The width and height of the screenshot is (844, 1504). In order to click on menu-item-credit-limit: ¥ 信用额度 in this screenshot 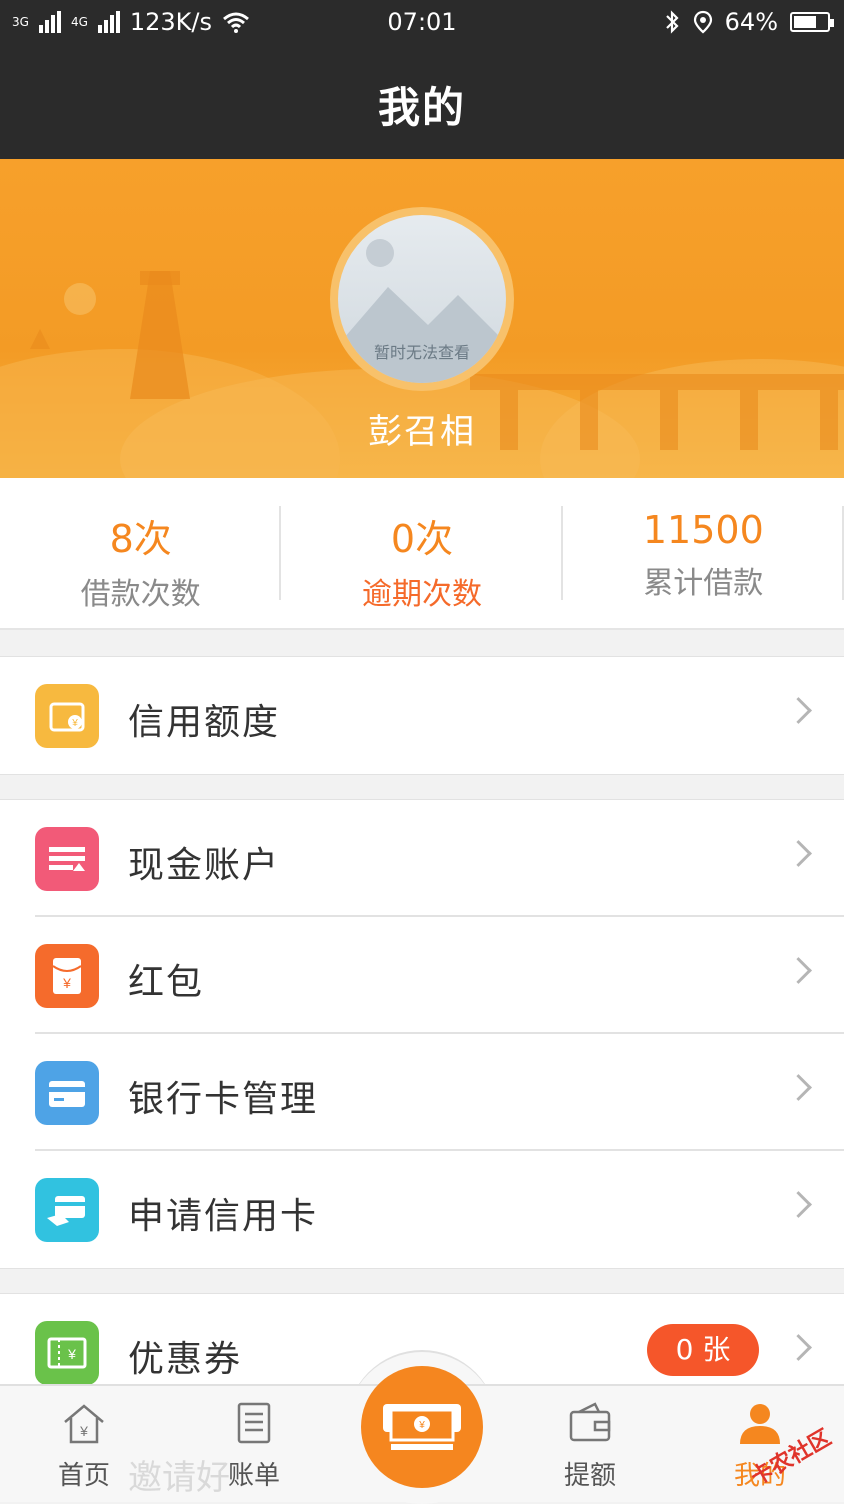, I will do `click(422, 715)`.